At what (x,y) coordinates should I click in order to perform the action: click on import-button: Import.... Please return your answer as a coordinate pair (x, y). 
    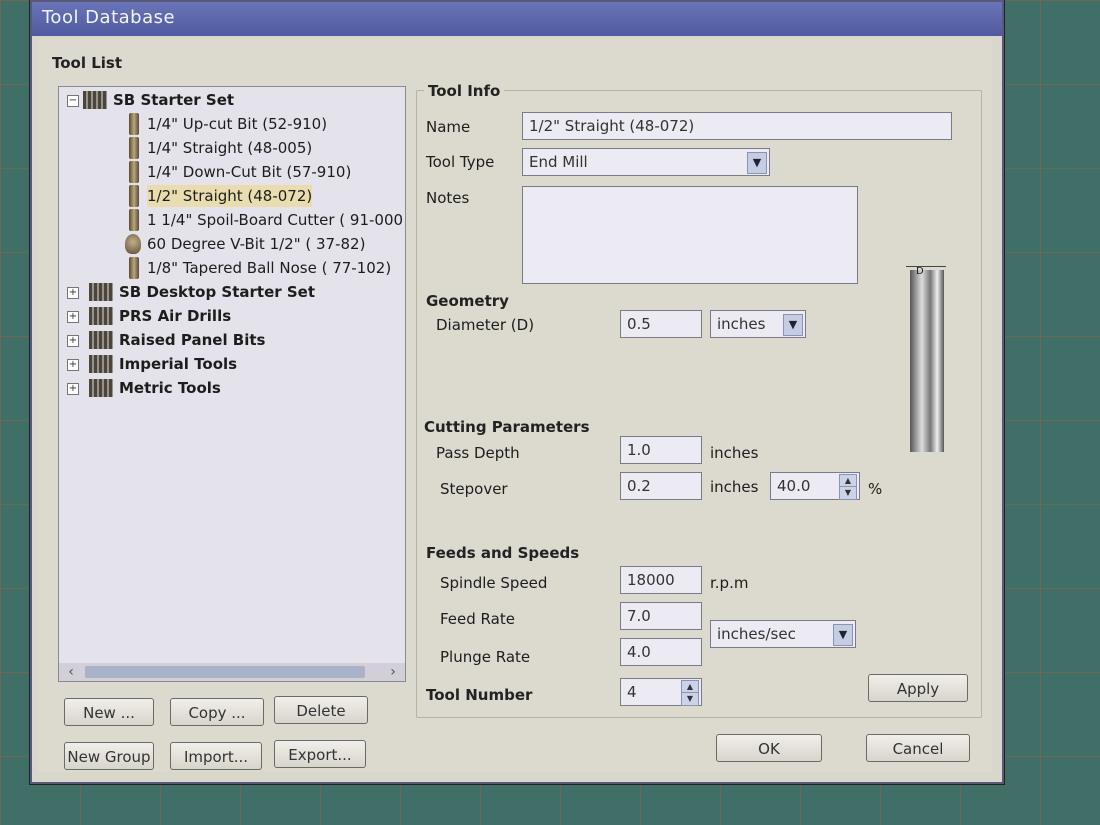
    Looking at the image, I should click on (216, 756).